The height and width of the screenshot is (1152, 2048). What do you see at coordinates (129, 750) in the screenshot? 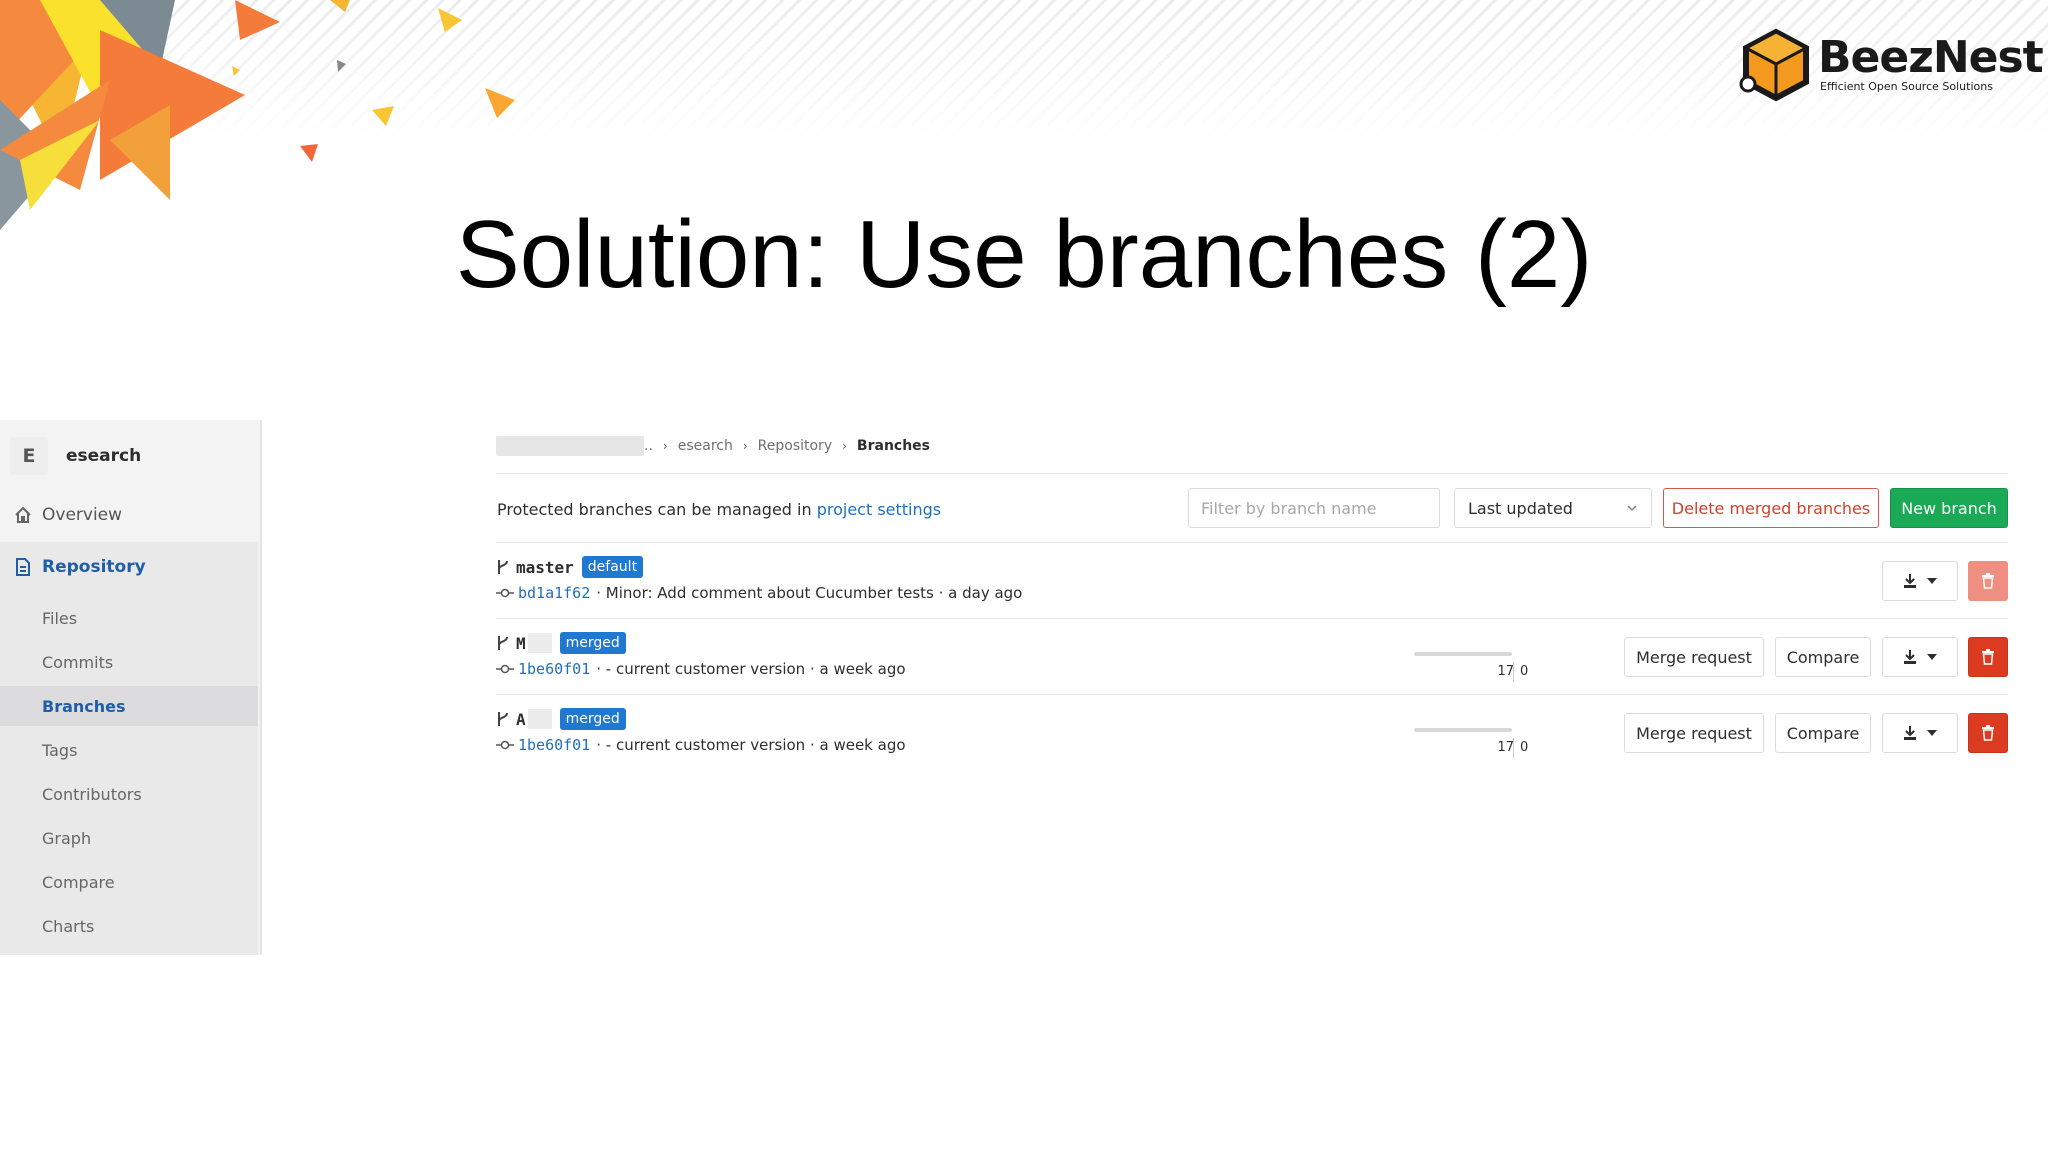
I see `sidebar-item-tags: Tags` at bounding box center [129, 750].